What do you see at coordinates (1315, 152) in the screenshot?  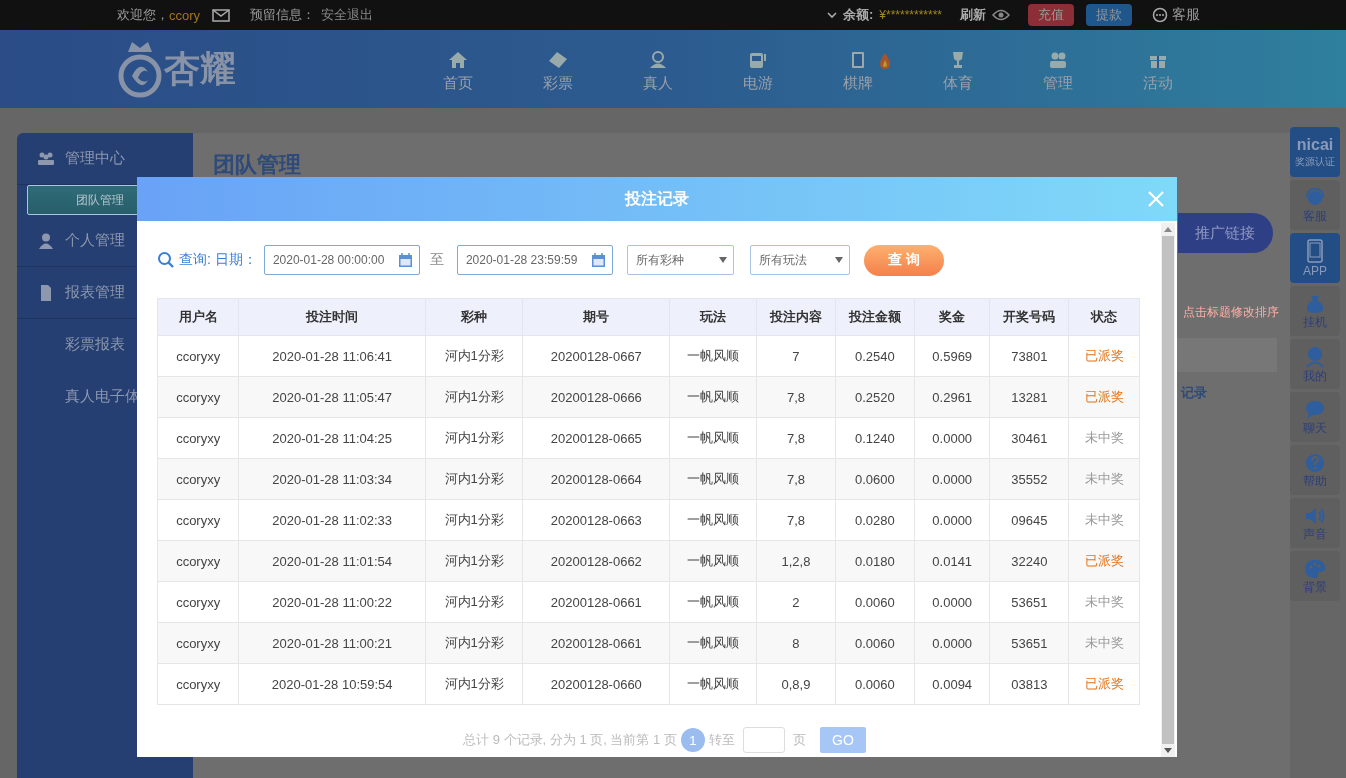 I see `toolbar-item: nicai 奖源认证` at bounding box center [1315, 152].